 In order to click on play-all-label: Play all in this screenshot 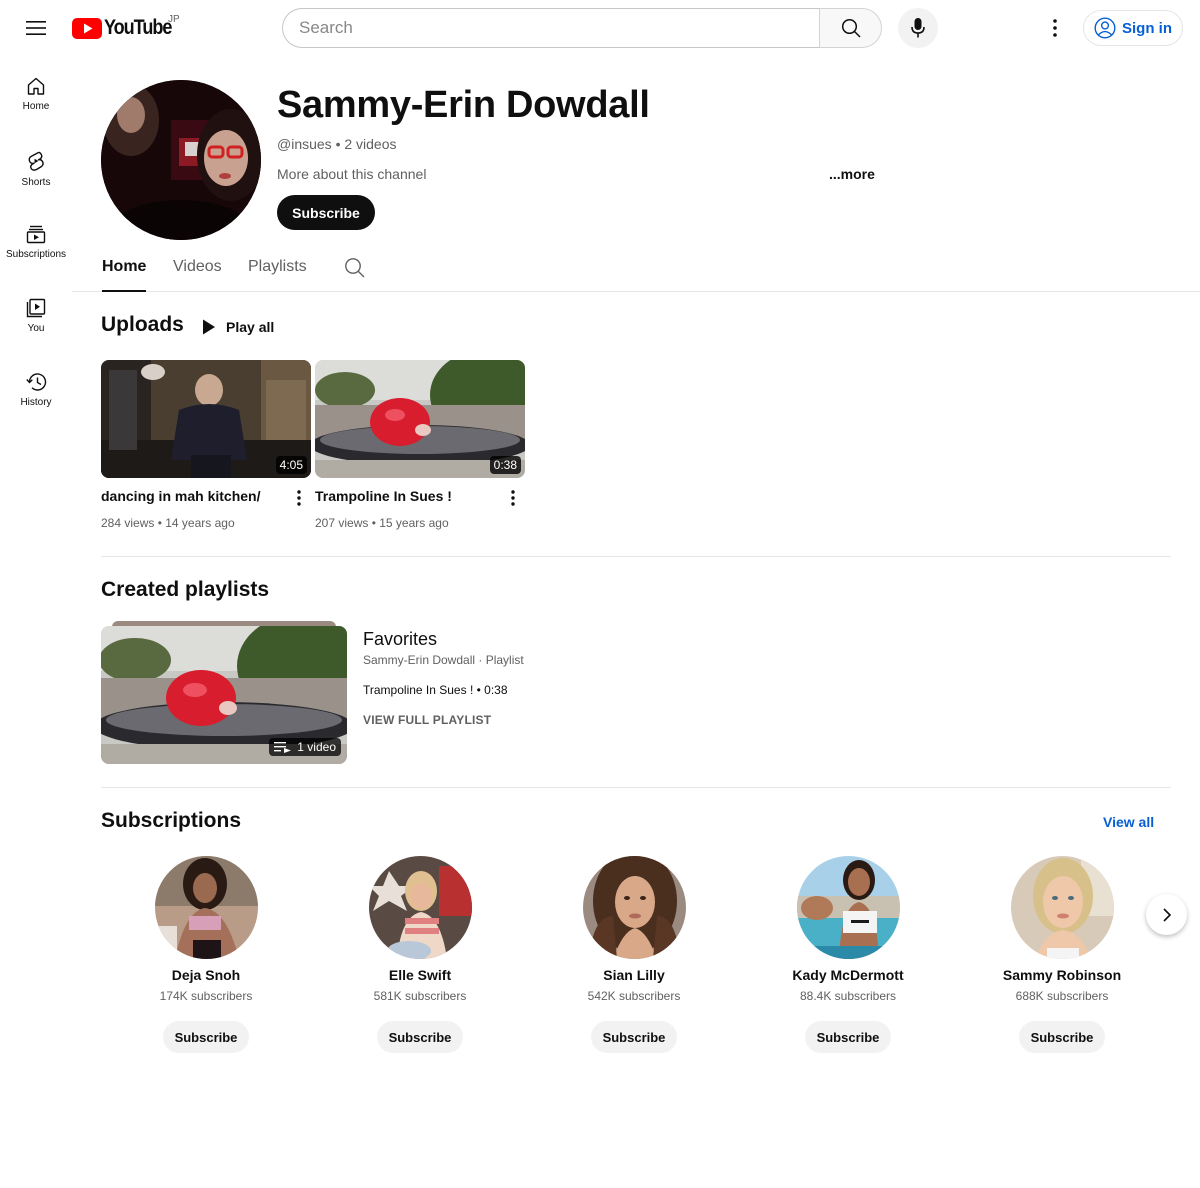, I will do `click(250, 327)`.